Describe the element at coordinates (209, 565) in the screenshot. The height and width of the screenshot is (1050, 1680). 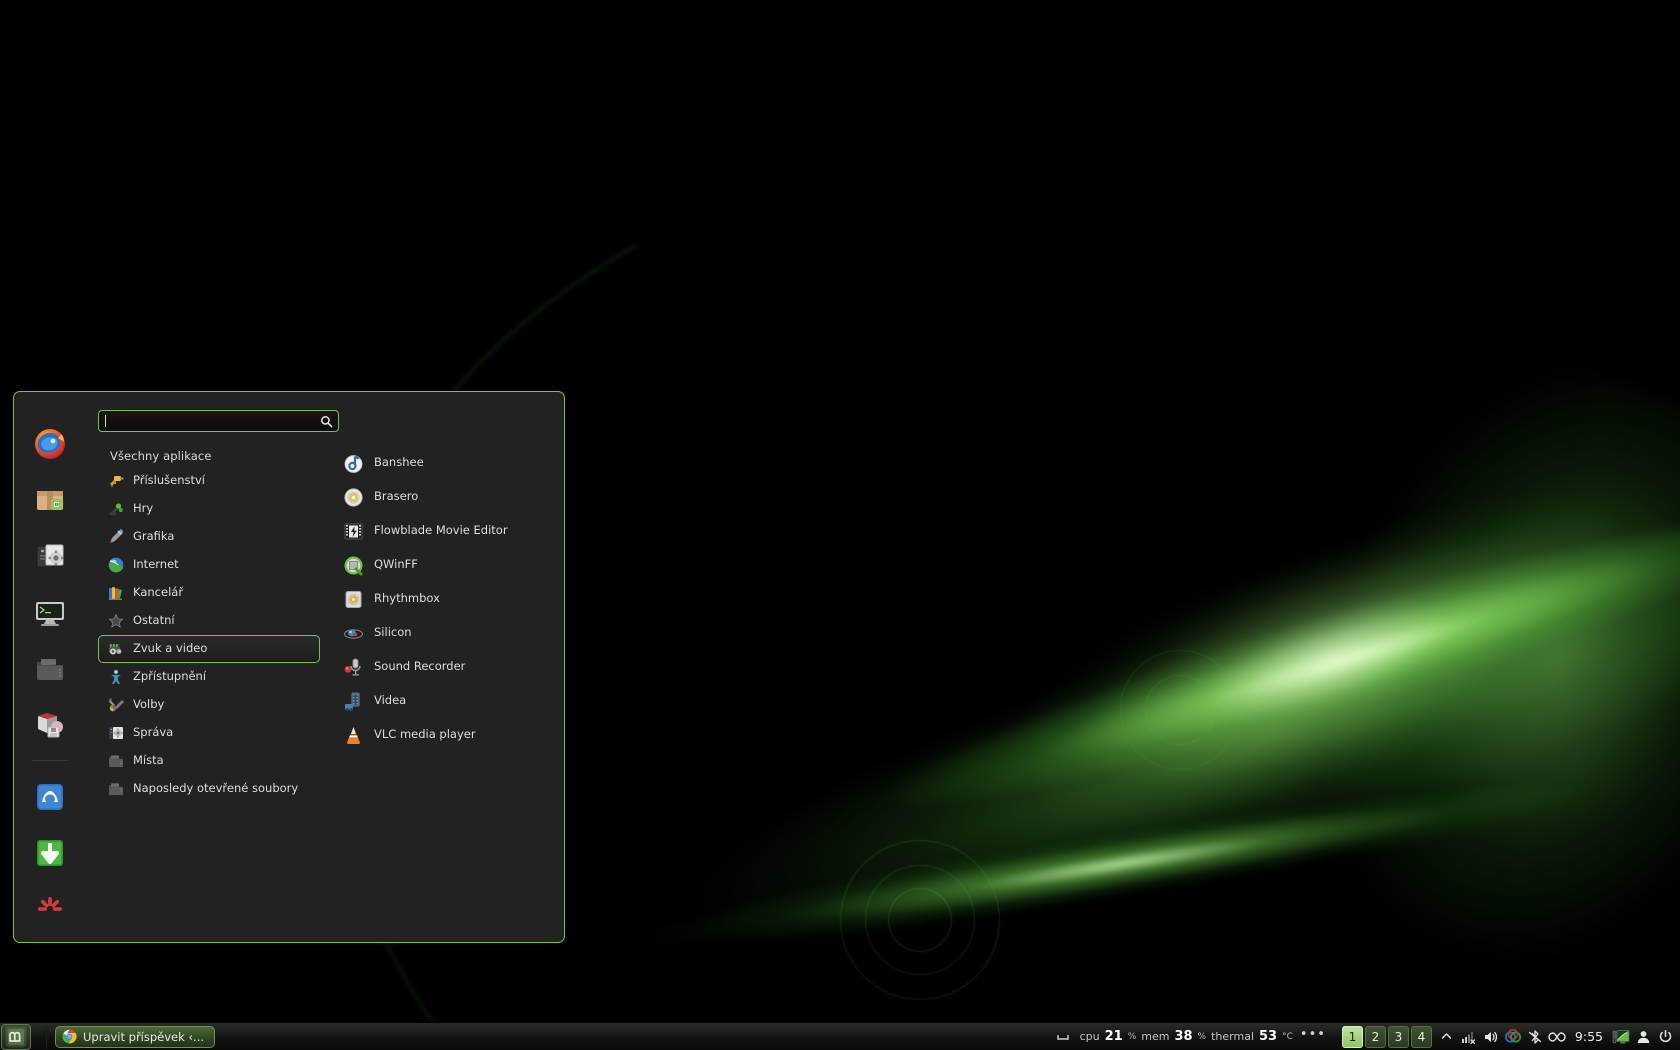
I see `category-internet: Internet` at that location.